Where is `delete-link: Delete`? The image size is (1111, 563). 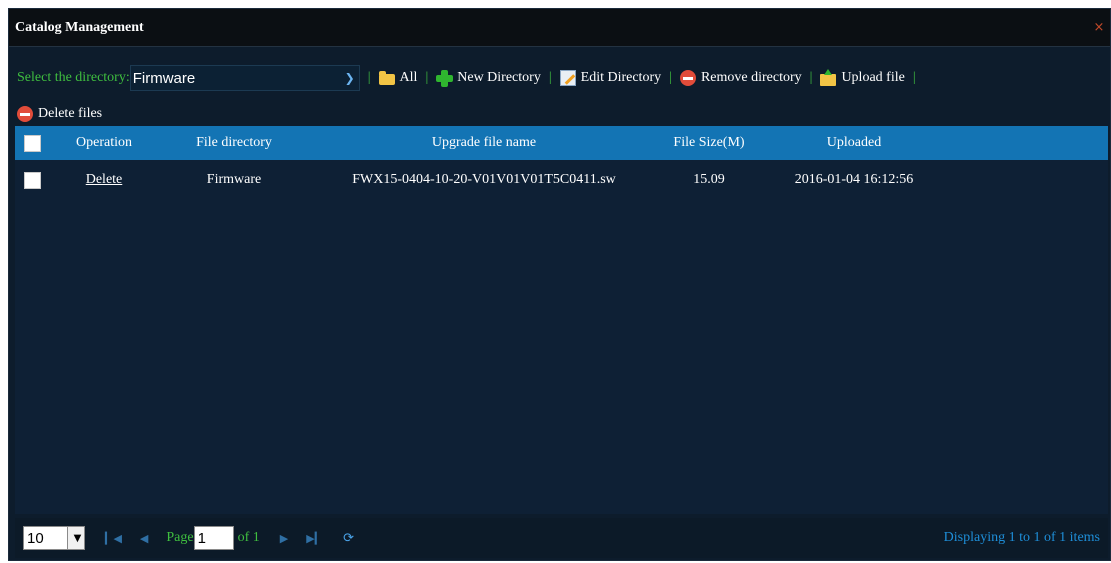
delete-link: Delete is located at coordinates (104, 179).